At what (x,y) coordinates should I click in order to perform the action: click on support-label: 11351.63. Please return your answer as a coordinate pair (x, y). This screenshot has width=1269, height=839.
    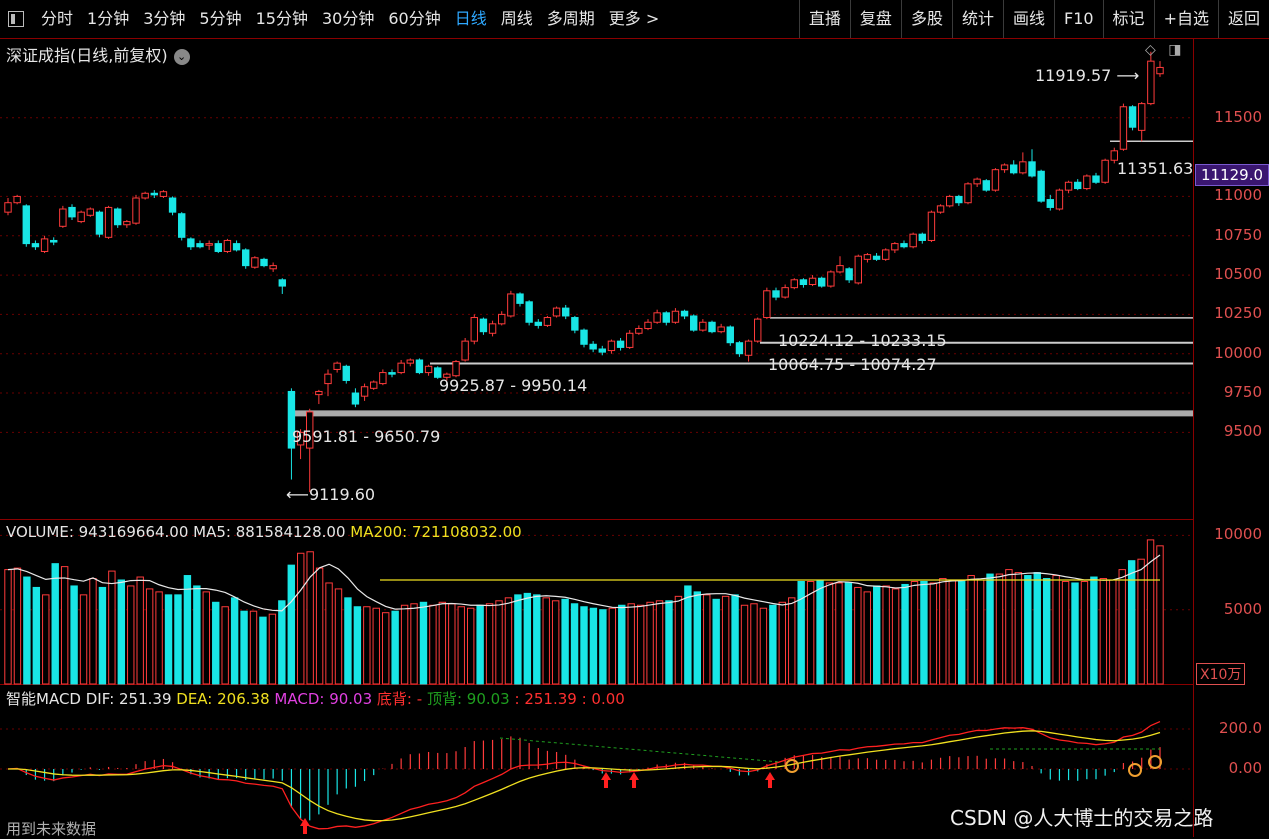
    Looking at the image, I should click on (1155, 168).